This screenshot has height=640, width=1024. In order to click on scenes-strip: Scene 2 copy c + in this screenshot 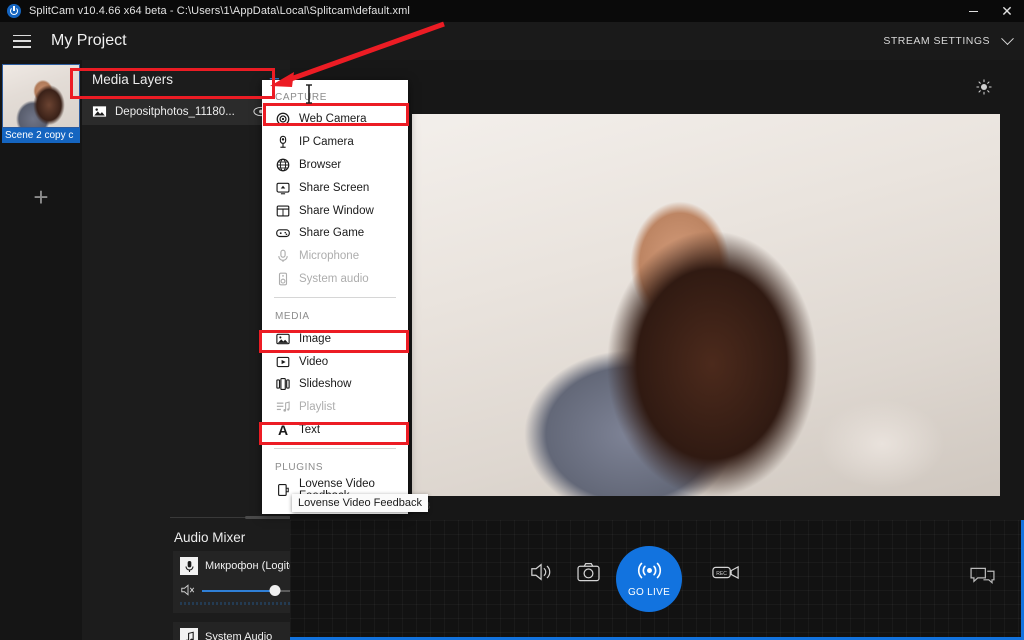, I will do `click(41, 350)`.